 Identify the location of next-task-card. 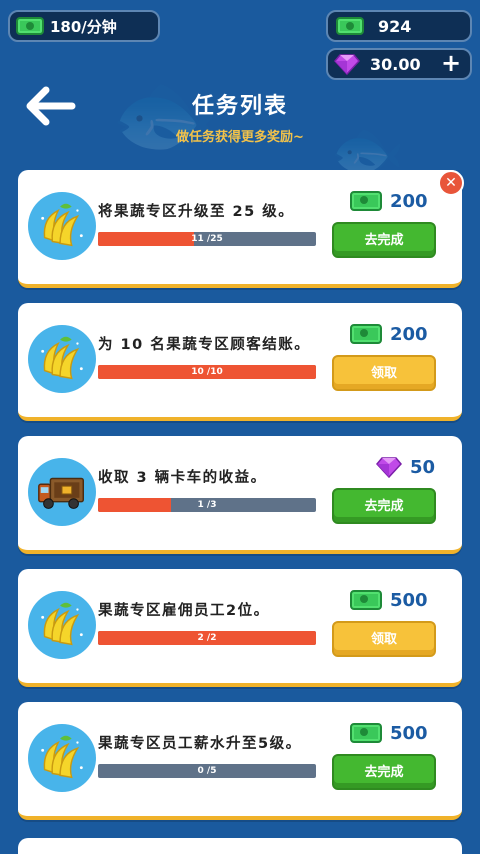
(240, 846).